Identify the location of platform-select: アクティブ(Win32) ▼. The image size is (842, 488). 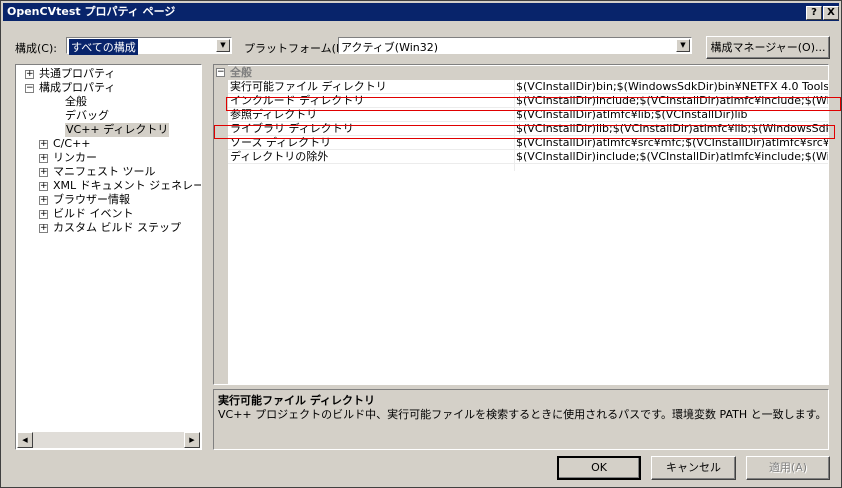
(515, 45).